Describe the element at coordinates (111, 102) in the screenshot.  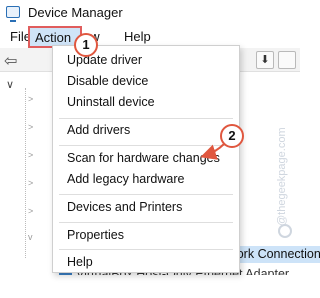
I see `menu-item-uninstall-device: Uninstall device` at that location.